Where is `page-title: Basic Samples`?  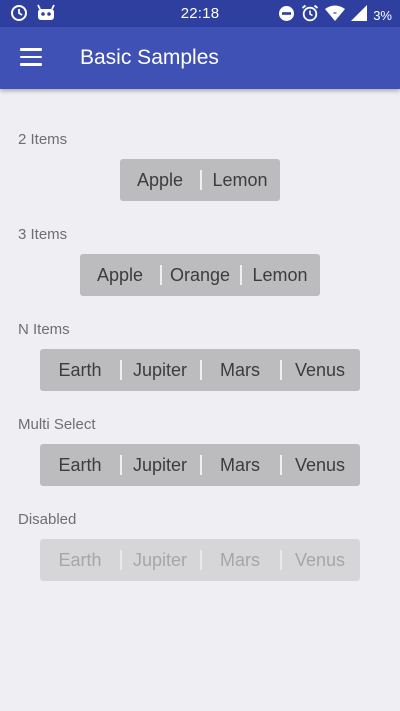
page-title: Basic Samples is located at coordinates (149, 57).